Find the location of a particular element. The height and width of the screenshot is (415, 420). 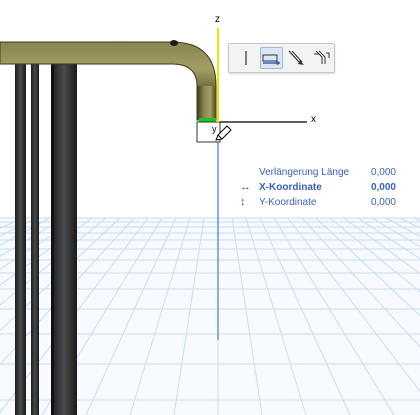

z-axis-label: z is located at coordinates (217, 19).